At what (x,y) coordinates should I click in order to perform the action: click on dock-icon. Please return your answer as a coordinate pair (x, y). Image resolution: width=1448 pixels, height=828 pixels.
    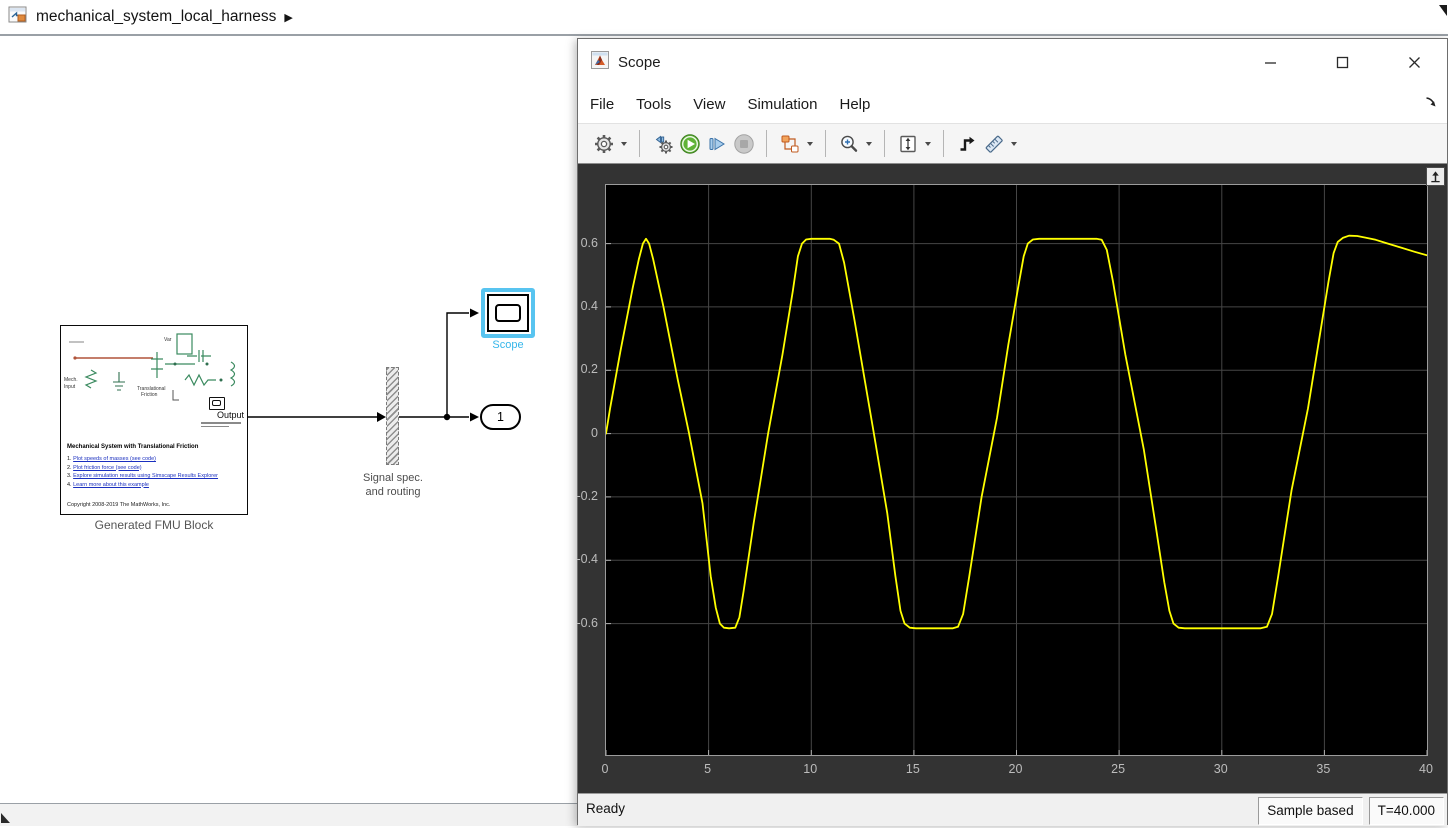
    Looking at the image, I should click on (1431, 104).